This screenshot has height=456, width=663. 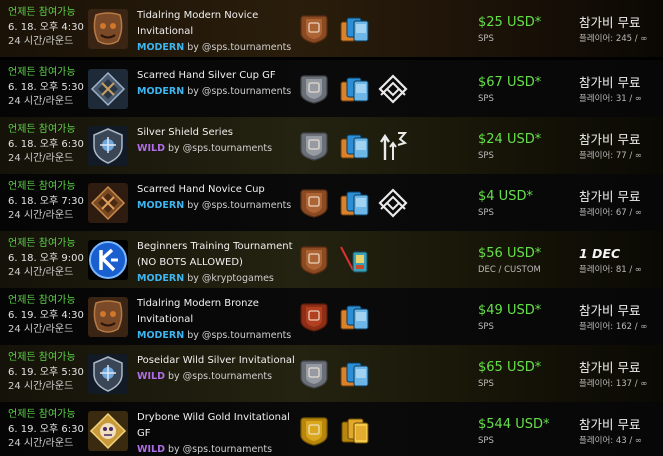 What do you see at coordinates (314, 146) in the screenshot?
I see `silver-league-icon` at bounding box center [314, 146].